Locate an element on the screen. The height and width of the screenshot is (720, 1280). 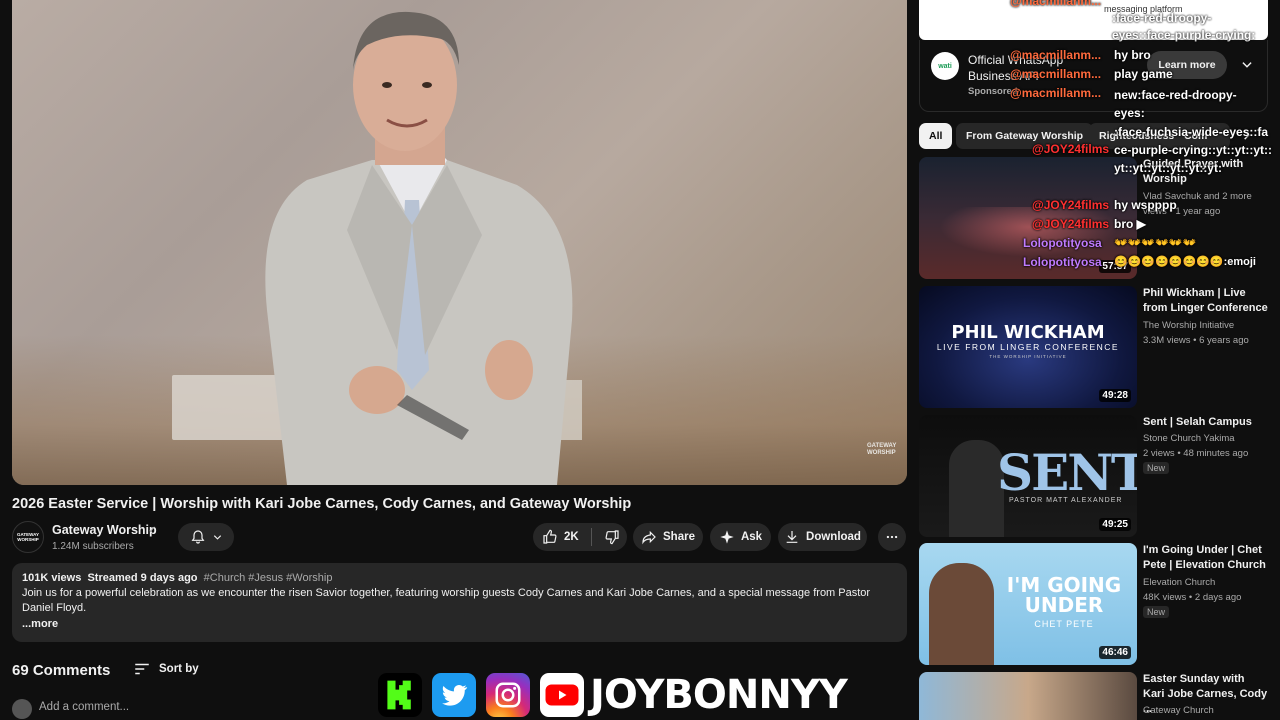
recommended-channel: The Worship Initiative is located at coordinates (1189, 325).